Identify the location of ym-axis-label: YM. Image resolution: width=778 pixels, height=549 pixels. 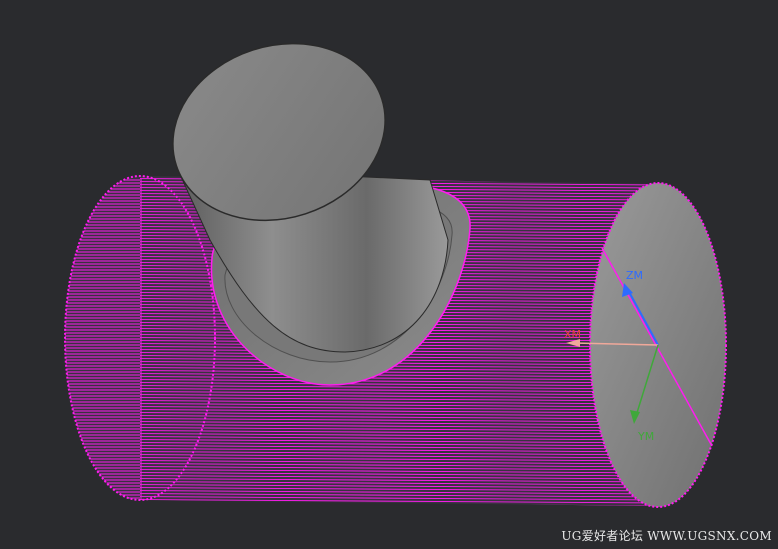
(645, 436).